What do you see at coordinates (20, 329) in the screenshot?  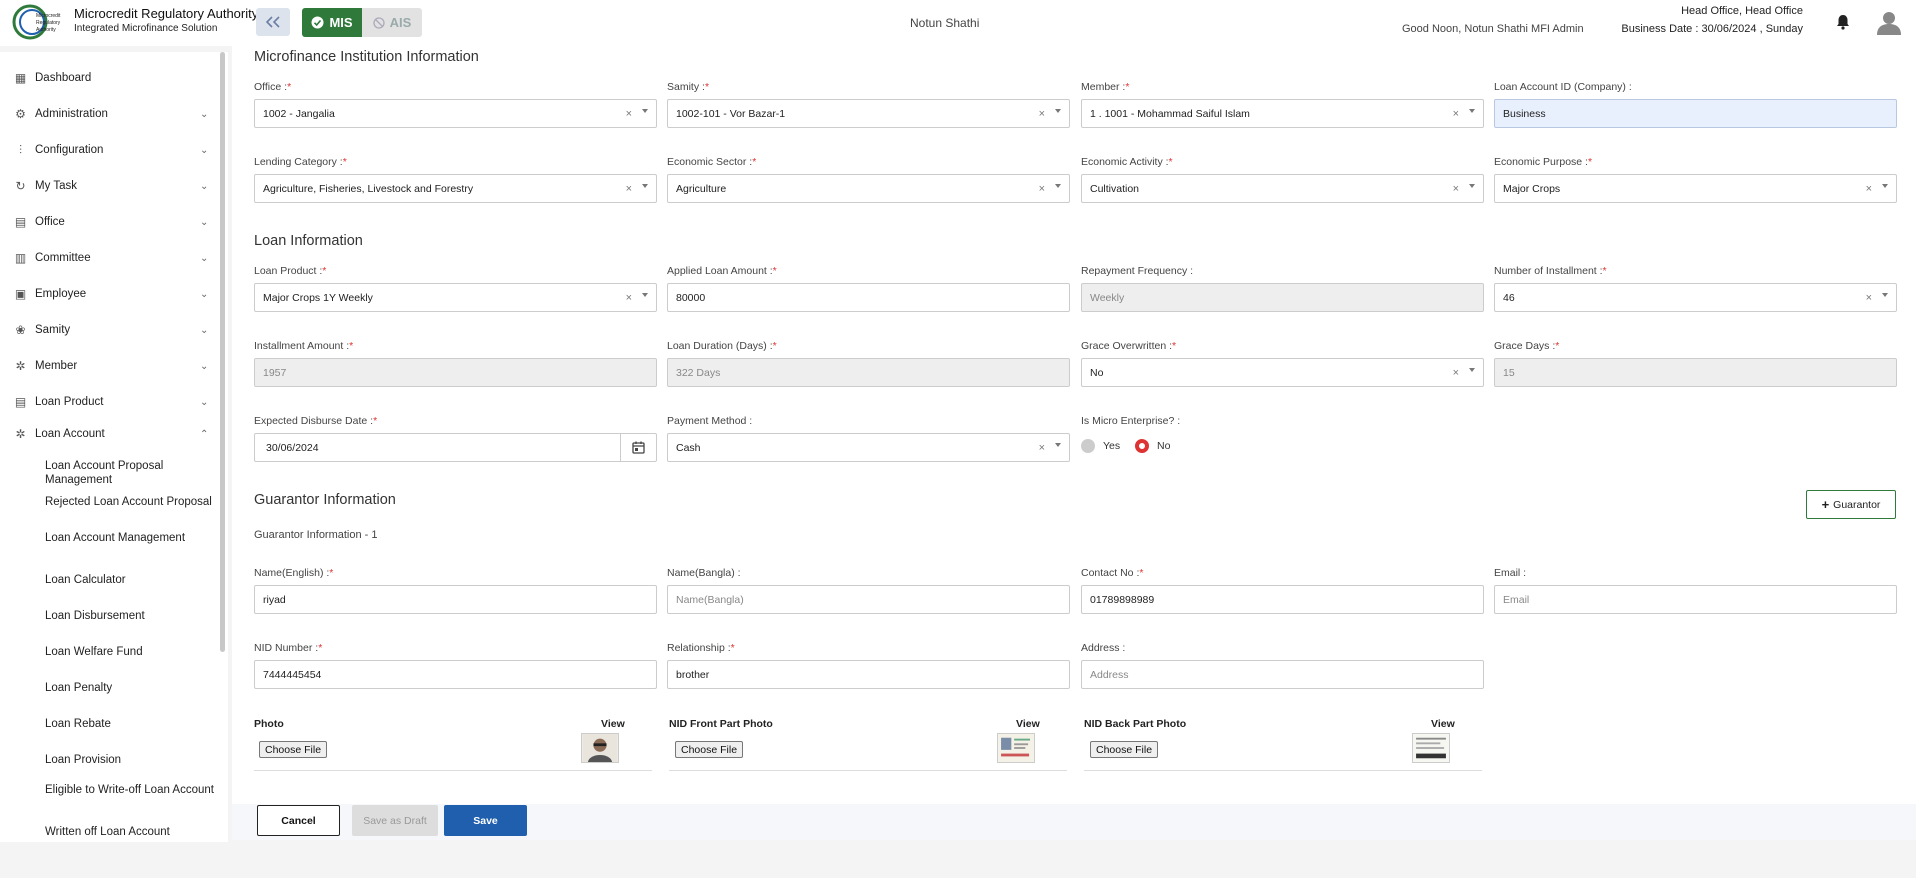 I see `group-icon: ❀` at bounding box center [20, 329].